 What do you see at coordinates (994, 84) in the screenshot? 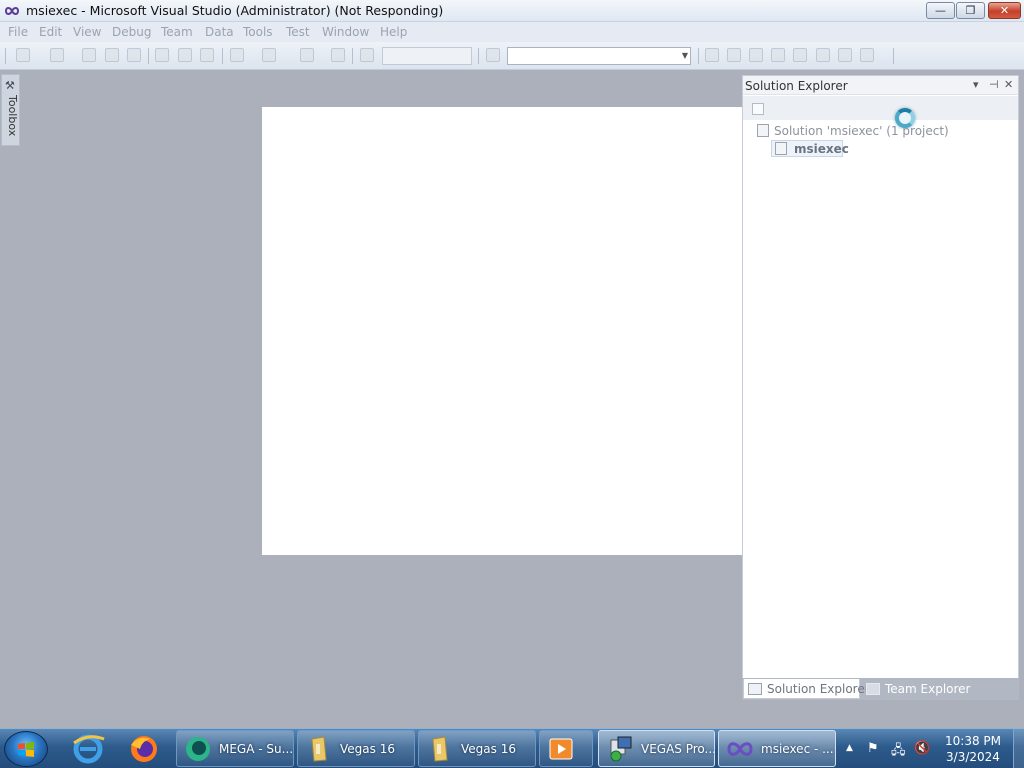
I see `pin-icon: ⊣` at bounding box center [994, 84].